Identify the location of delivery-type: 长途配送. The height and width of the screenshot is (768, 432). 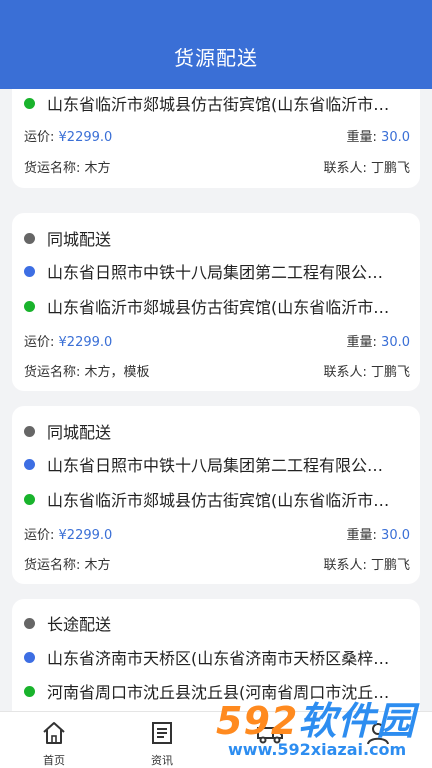
(79, 624).